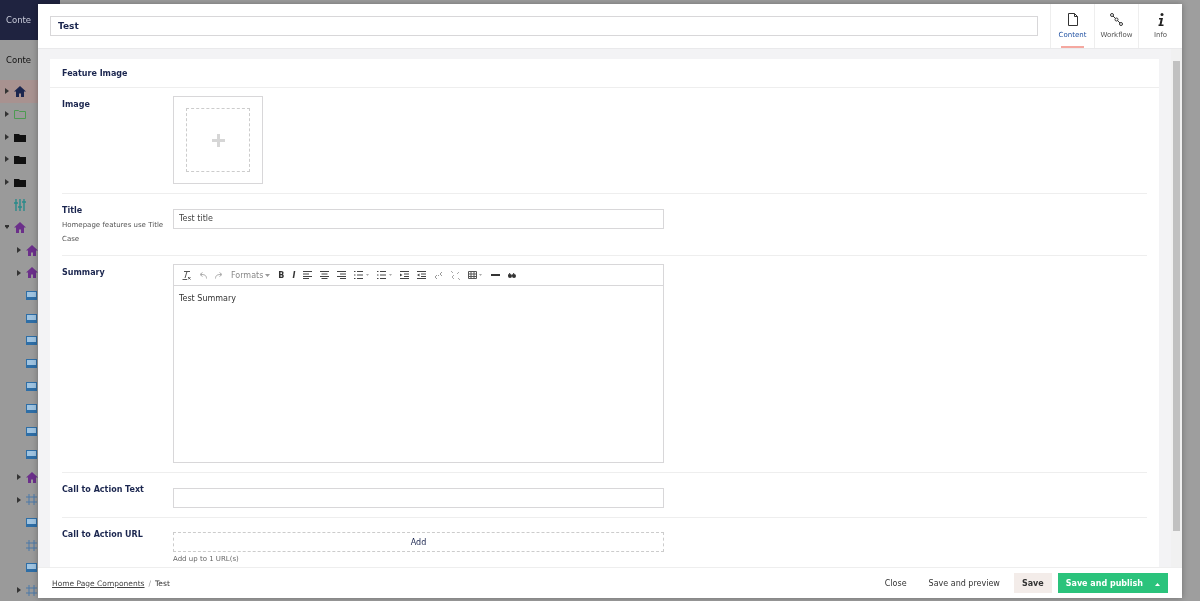  I want to click on sliders-icon, so click(20, 204).